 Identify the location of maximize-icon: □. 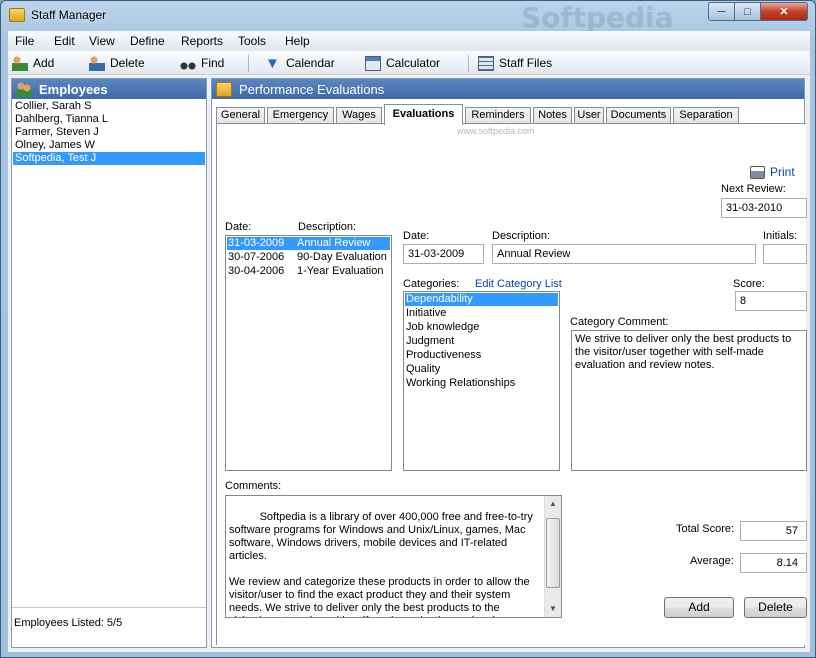
(747, 11).